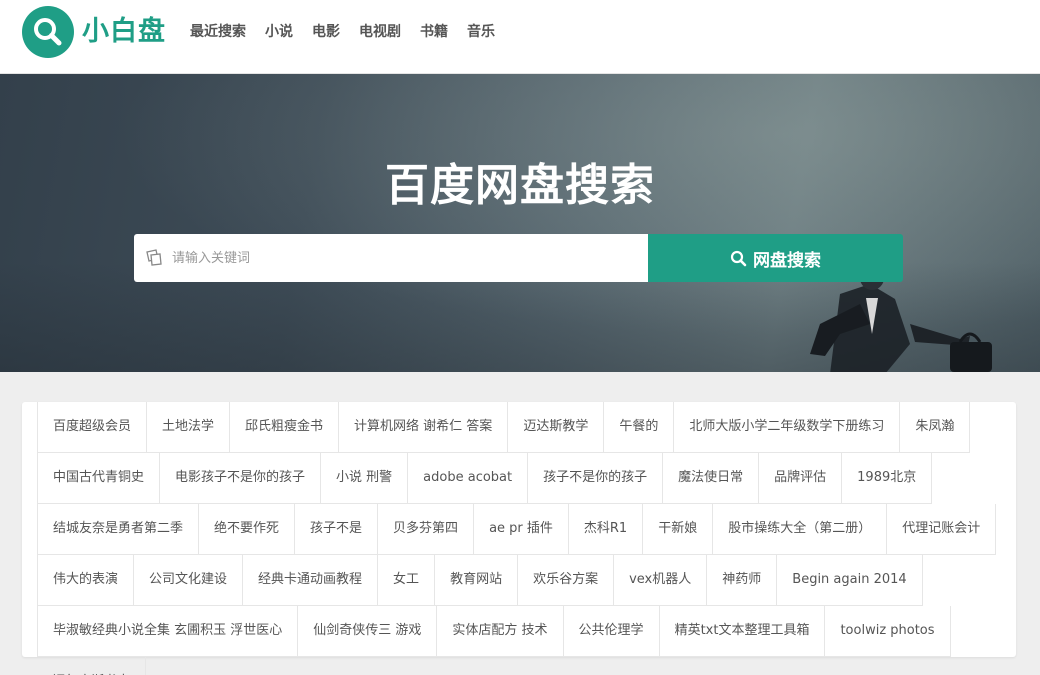  I want to click on tag-item: 干新娘, so click(678, 529).